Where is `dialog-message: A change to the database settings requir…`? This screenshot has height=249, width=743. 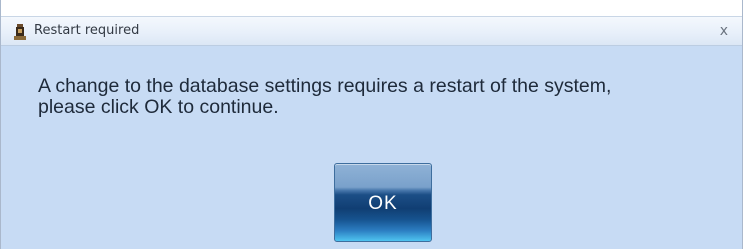
dialog-message: A change to the database settings requir… is located at coordinates (368, 97).